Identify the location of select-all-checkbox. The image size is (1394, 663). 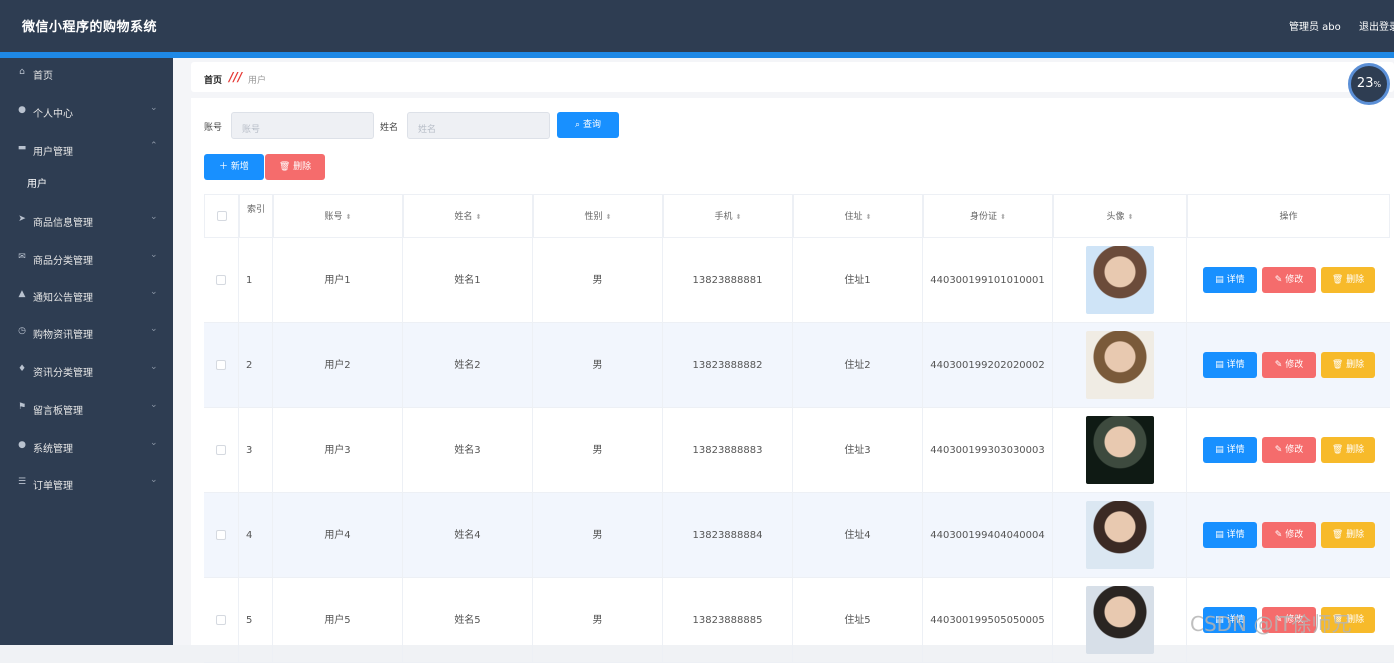
(222, 216).